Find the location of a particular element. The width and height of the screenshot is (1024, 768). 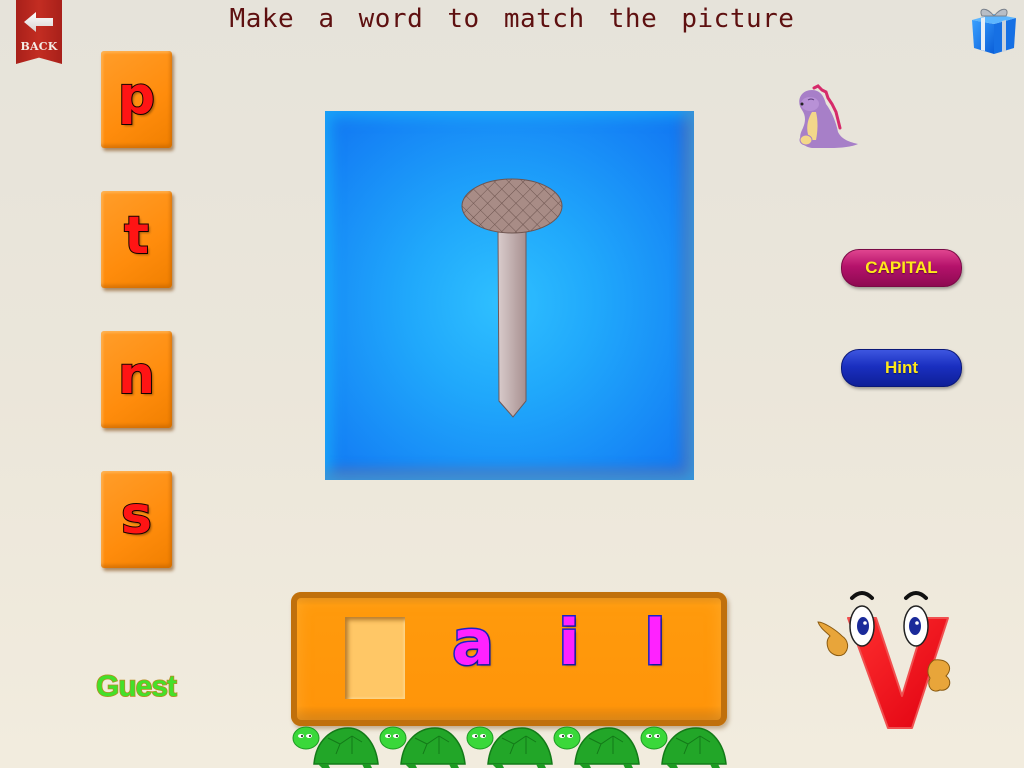

tile-letter: p is located at coordinates (136, 95).